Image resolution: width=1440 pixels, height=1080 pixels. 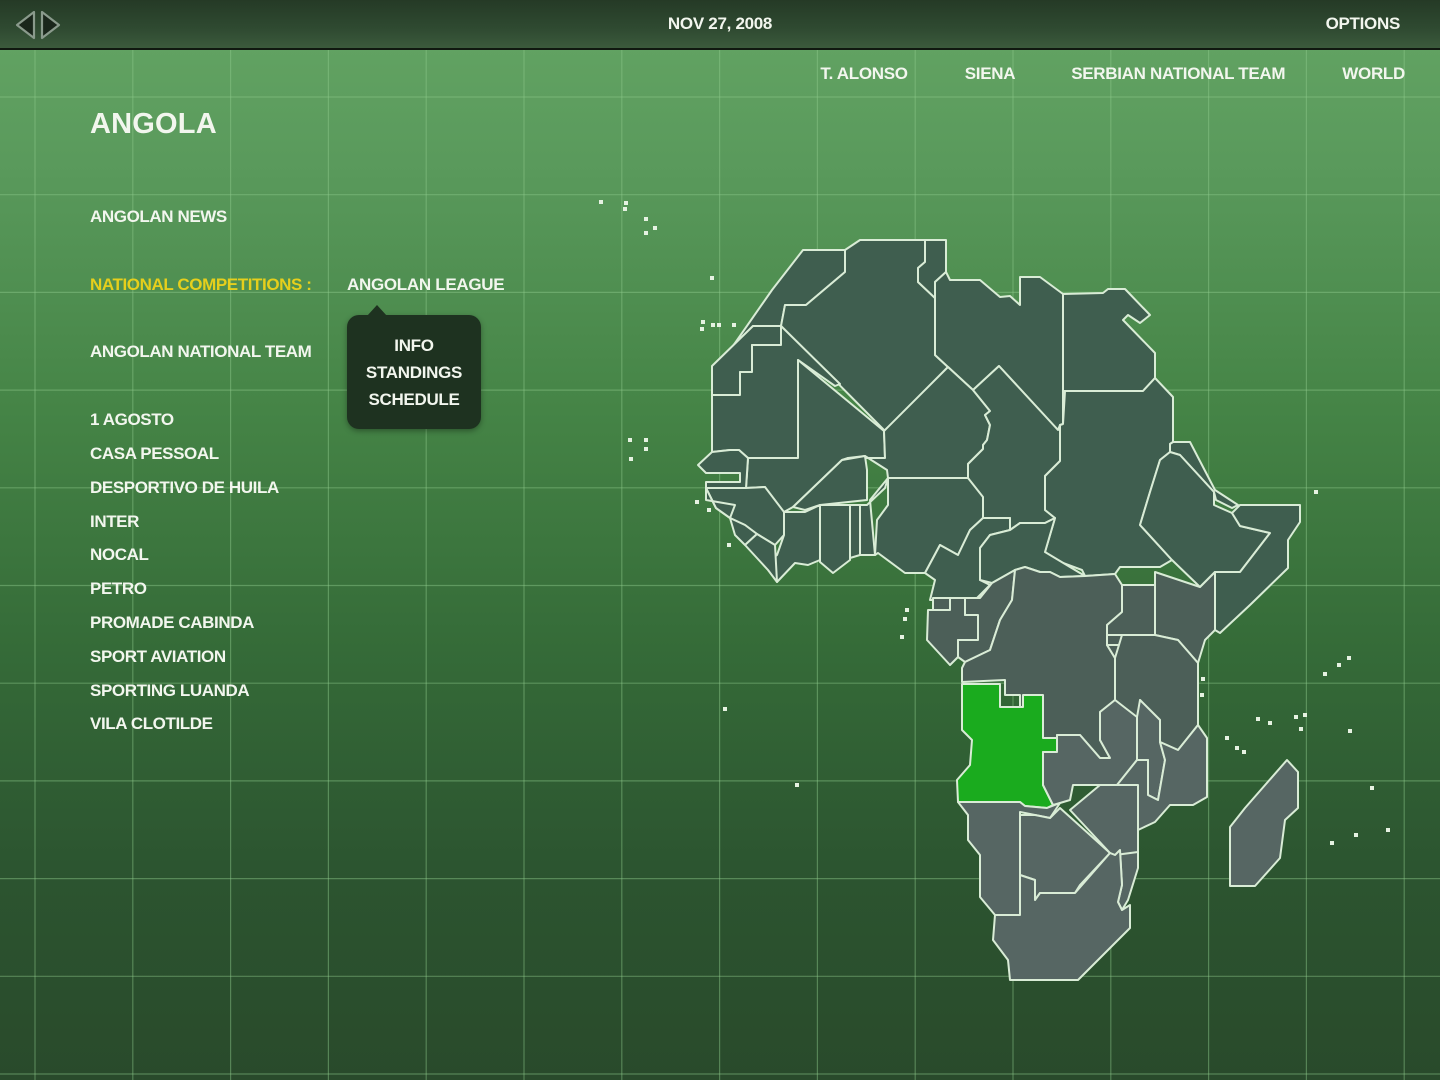 What do you see at coordinates (1264, 823) in the screenshot?
I see `country-madagascar` at bounding box center [1264, 823].